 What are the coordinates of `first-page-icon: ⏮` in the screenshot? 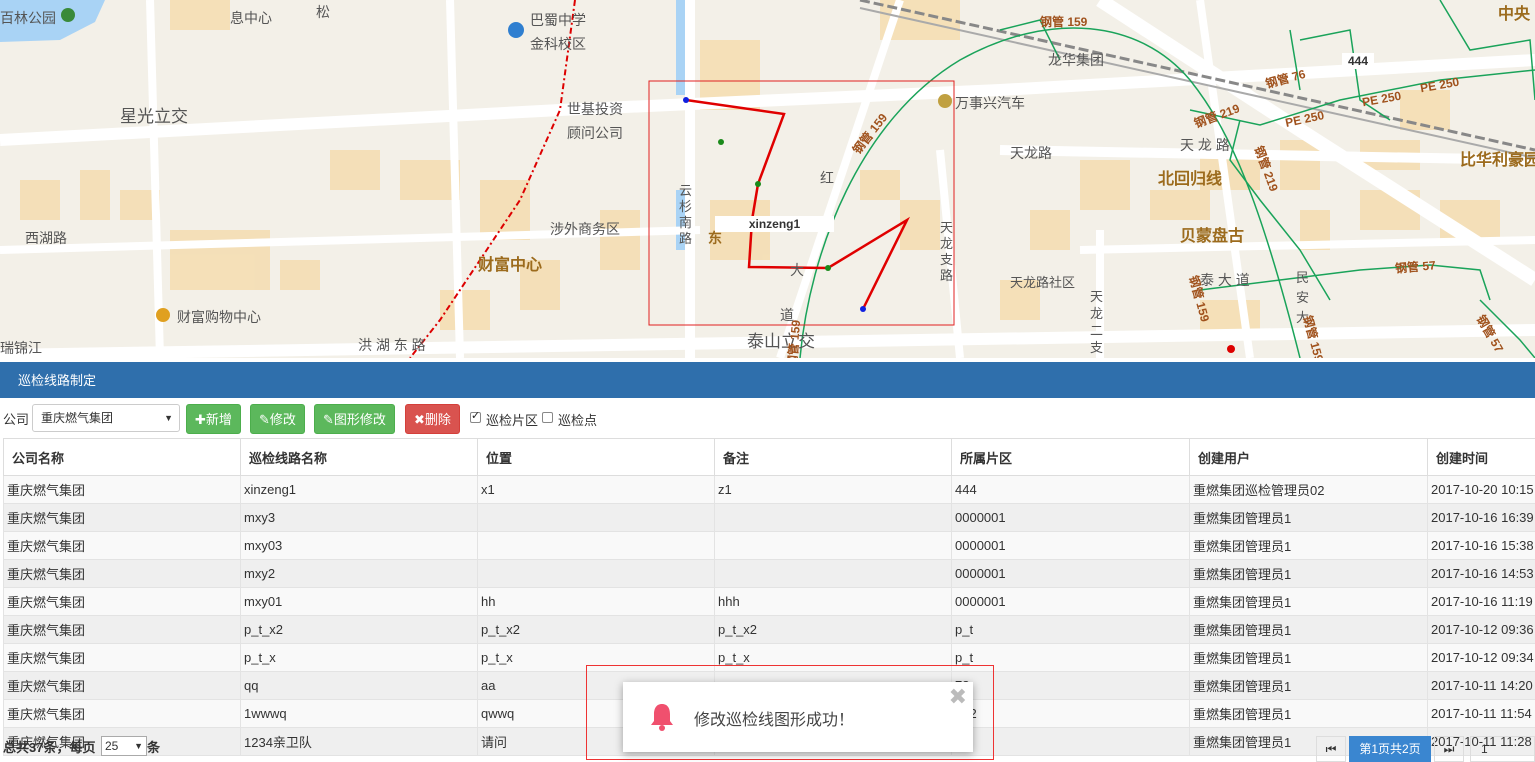 It's located at (1331, 749).